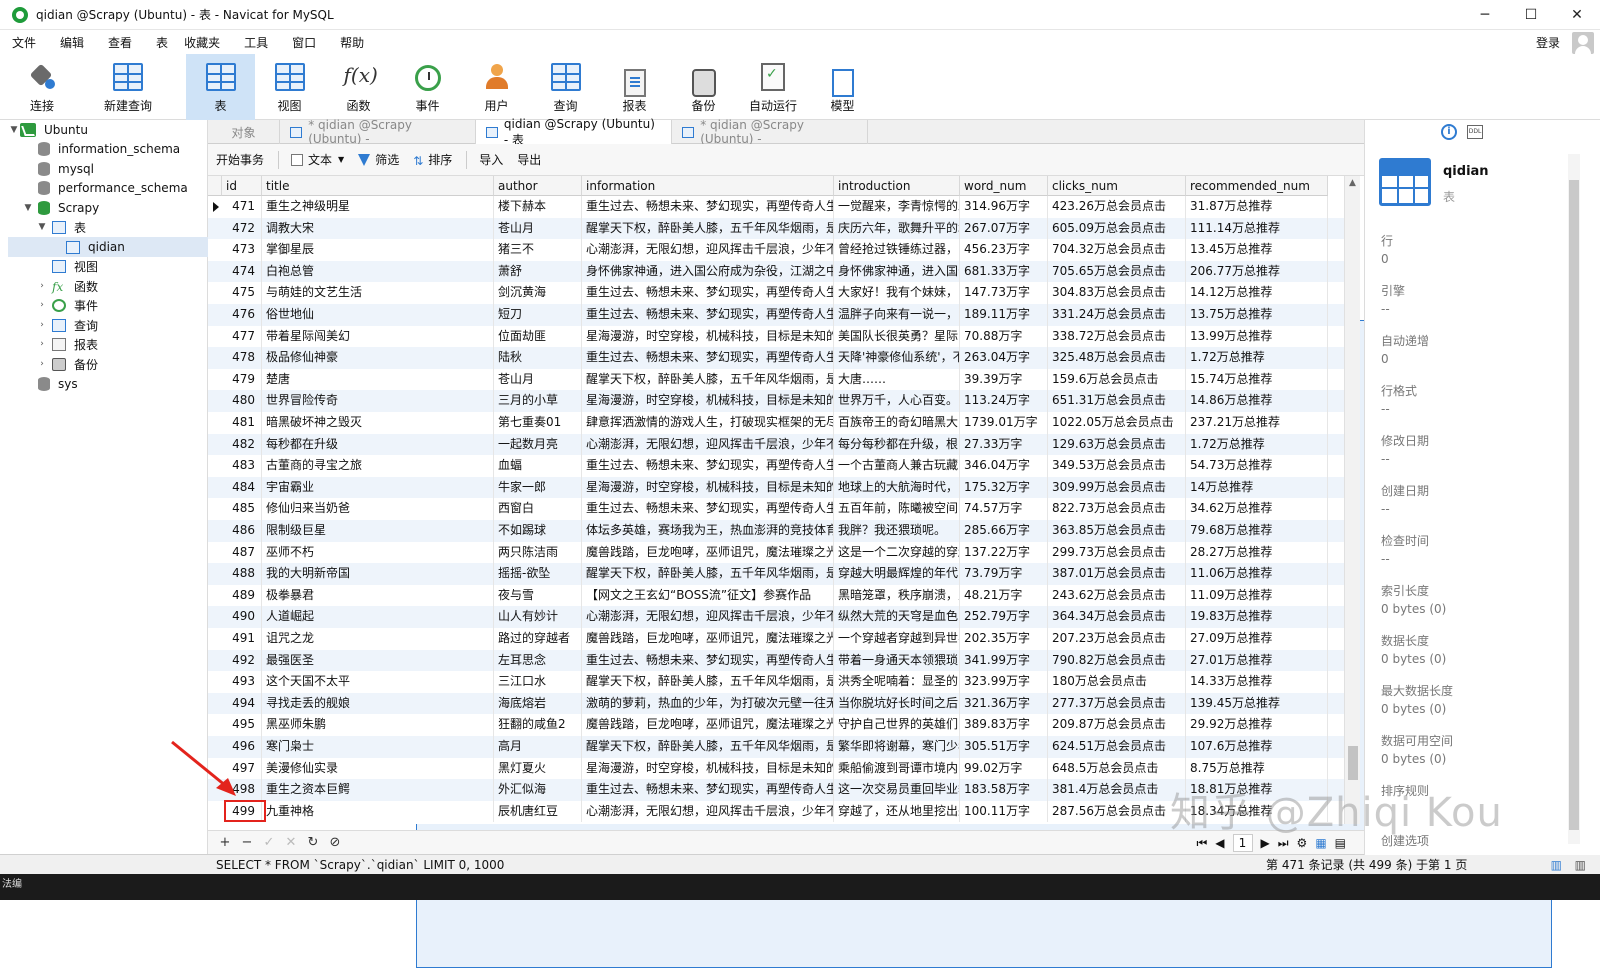 Image resolution: width=1600 pixels, height=968 pixels. Describe the element at coordinates (58, 384) in the screenshot. I see `tree-db-sys: sys` at that location.